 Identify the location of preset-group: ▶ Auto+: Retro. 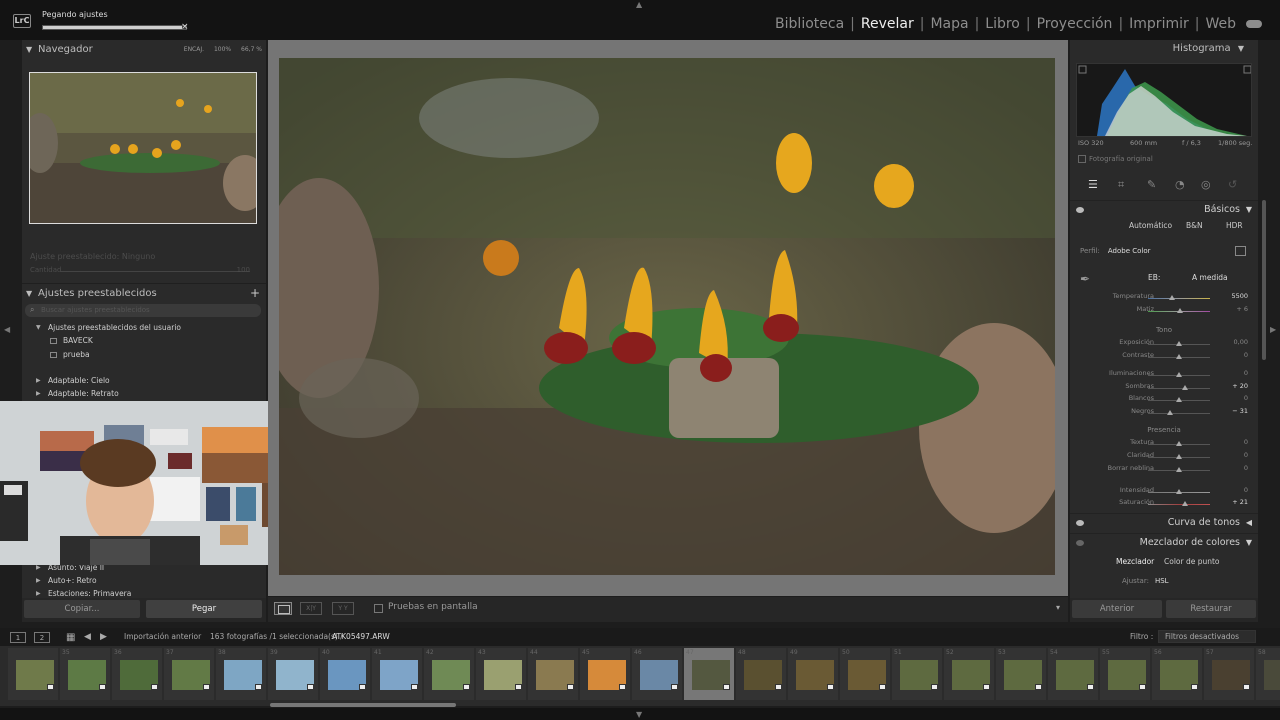
(144, 580).